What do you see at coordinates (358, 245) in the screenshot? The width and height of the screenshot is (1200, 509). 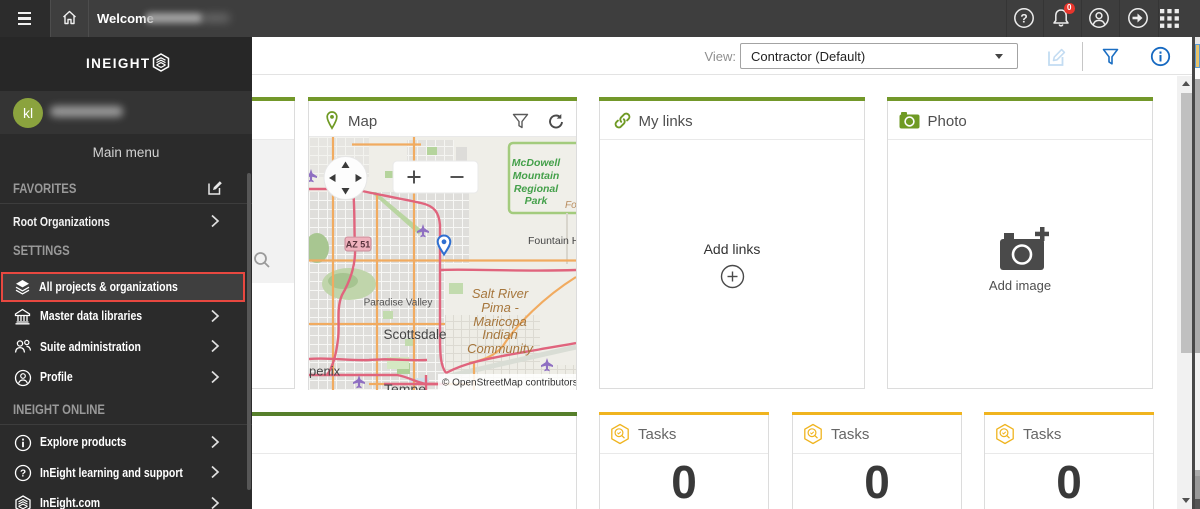 I see `svg-text: AZ 51` at bounding box center [358, 245].